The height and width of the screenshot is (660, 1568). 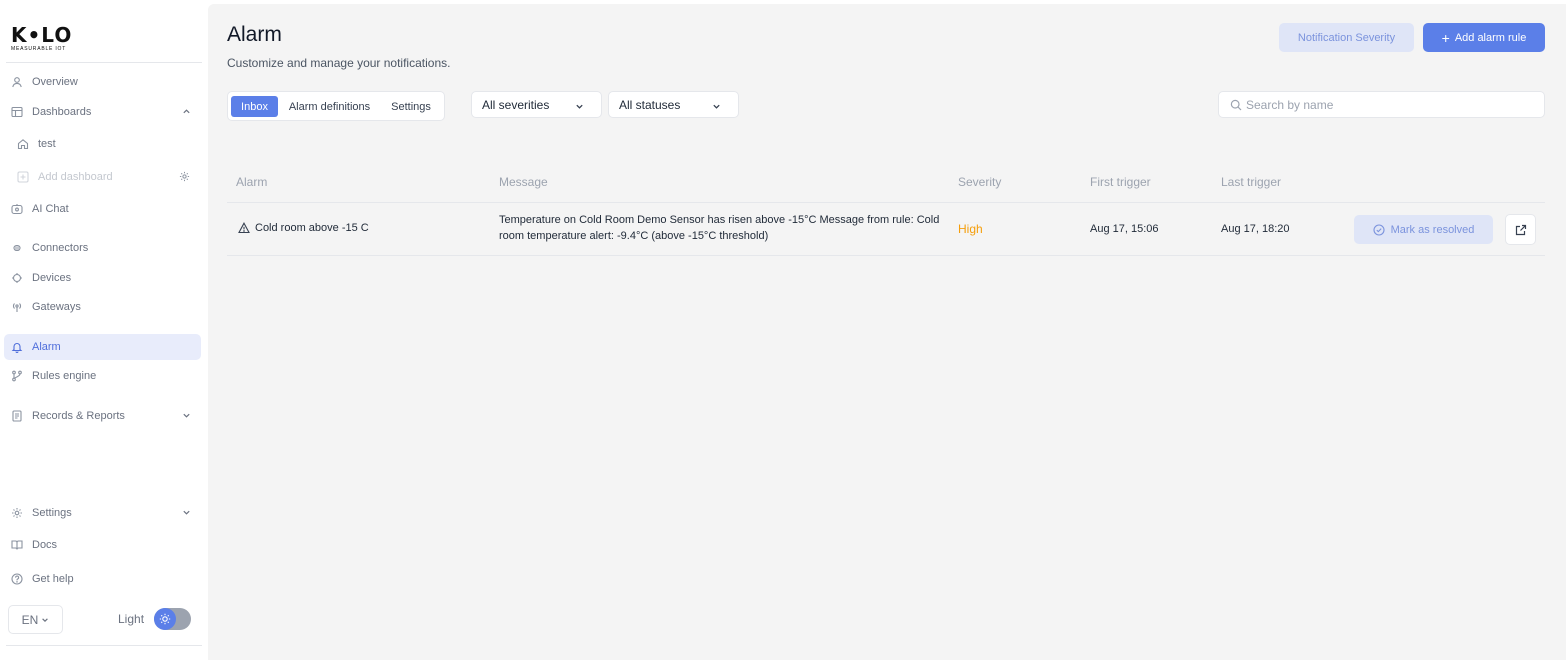 What do you see at coordinates (102, 579) in the screenshot?
I see `sidebar-item-get-help: Get help` at bounding box center [102, 579].